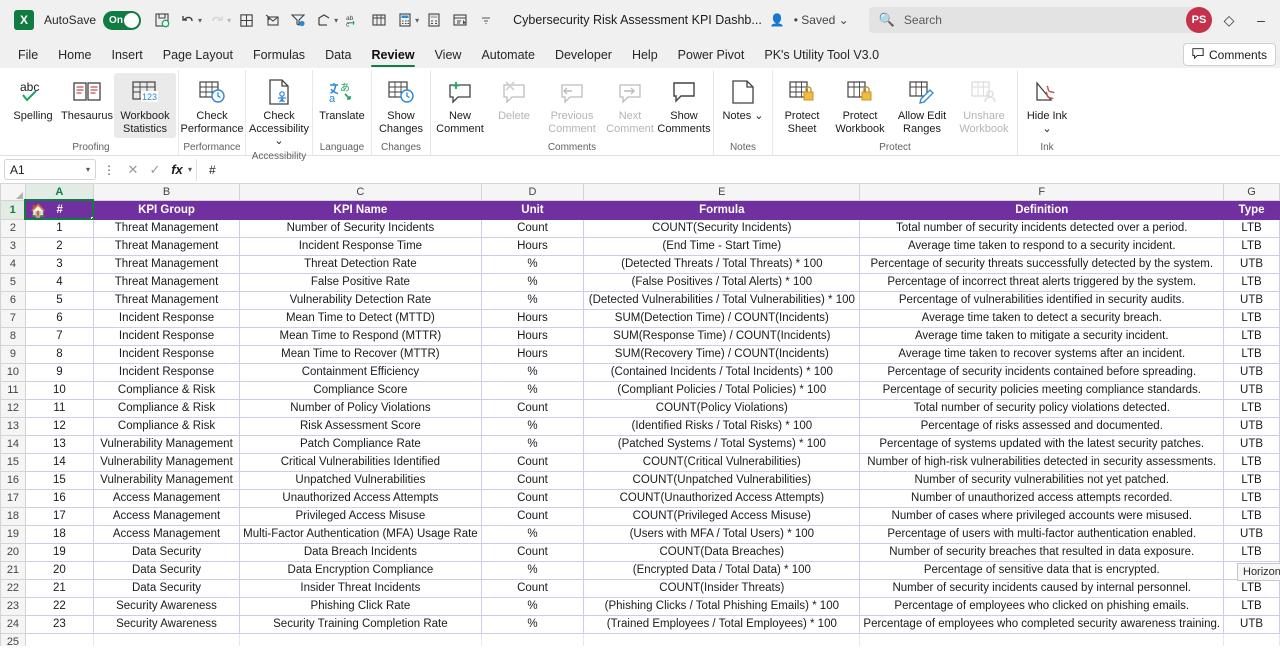  I want to click on tab-review: Review, so click(392, 56).